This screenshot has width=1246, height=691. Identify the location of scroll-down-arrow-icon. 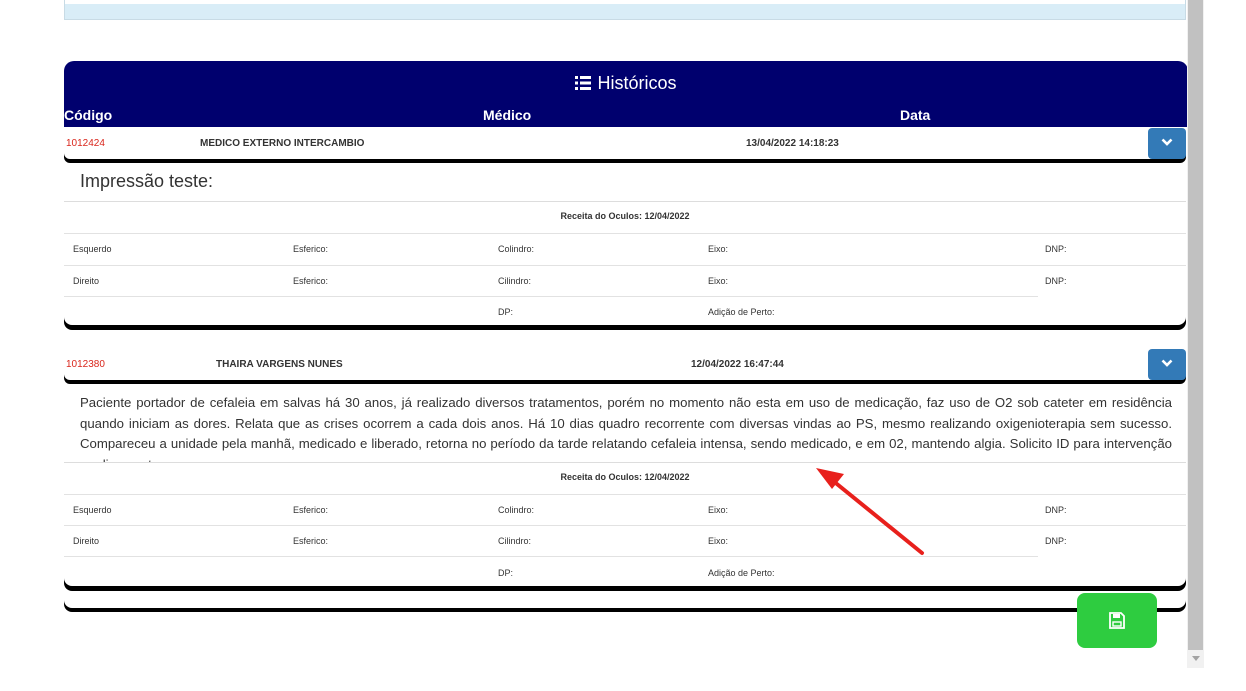
(1196, 658).